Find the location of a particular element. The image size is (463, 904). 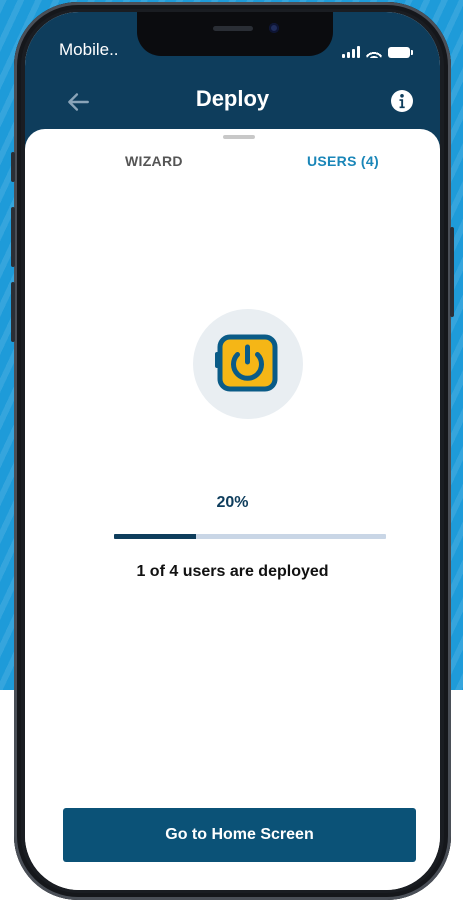

camera is located at coordinates (274, 28).